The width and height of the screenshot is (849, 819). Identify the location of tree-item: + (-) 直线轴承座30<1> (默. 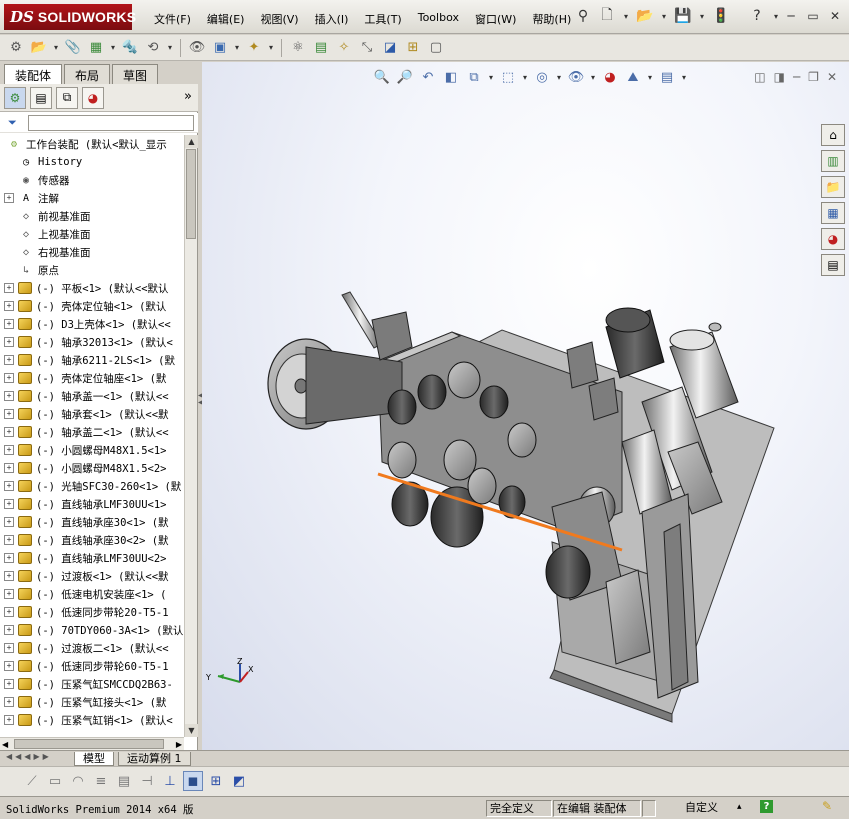
(92, 522).